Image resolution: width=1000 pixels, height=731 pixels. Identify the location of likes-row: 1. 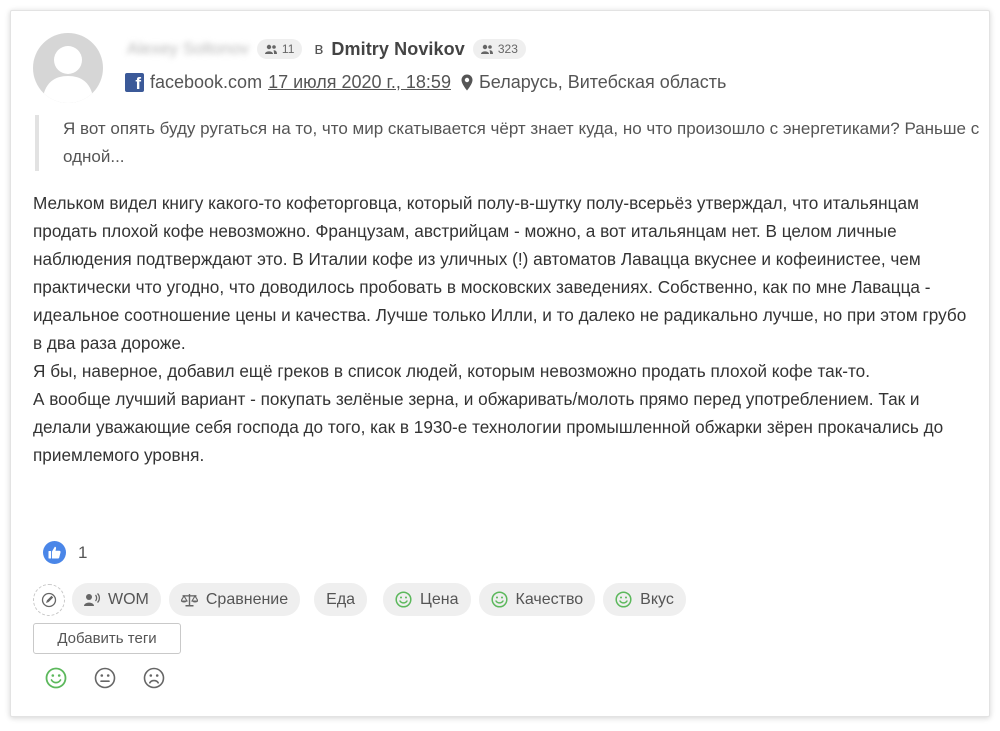
(65, 552).